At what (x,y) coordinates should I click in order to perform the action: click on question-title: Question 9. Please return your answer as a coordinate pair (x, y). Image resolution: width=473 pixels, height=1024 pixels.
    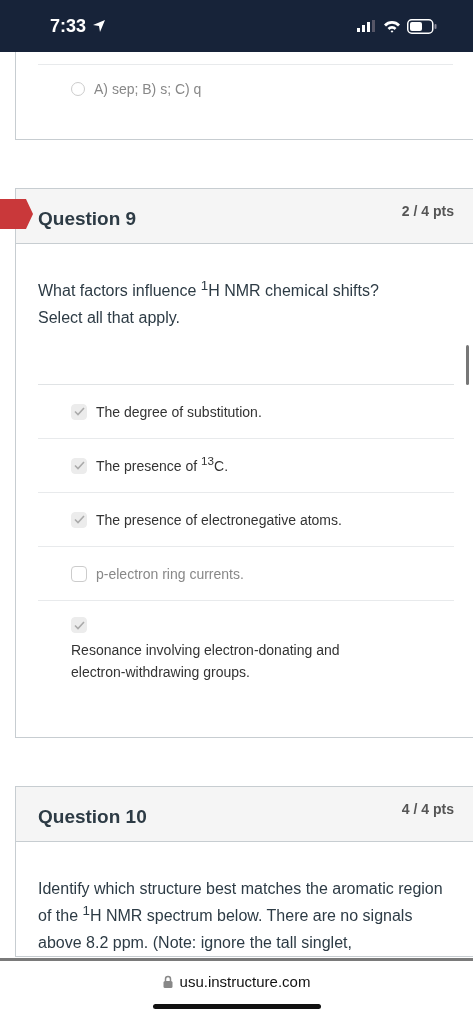
    Looking at the image, I should click on (87, 218).